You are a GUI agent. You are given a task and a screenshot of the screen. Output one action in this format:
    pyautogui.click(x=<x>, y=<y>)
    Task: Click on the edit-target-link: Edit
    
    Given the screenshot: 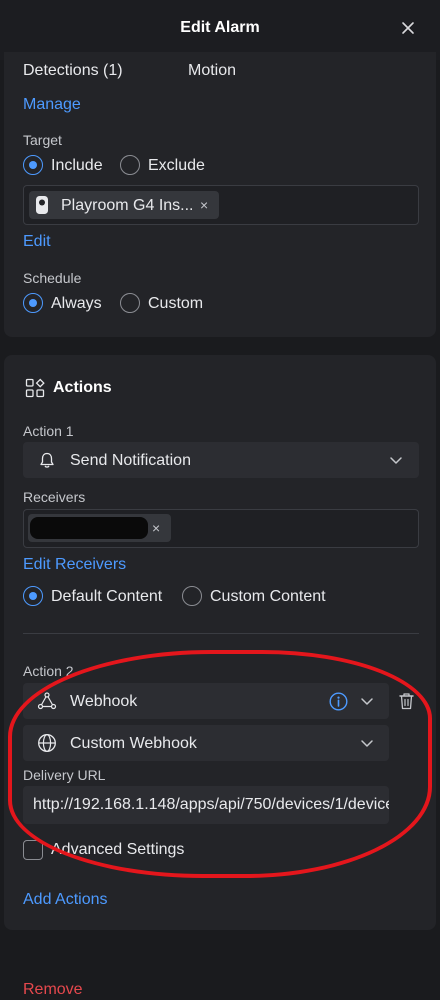 What is the action you would take?
    pyautogui.click(x=37, y=242)
    